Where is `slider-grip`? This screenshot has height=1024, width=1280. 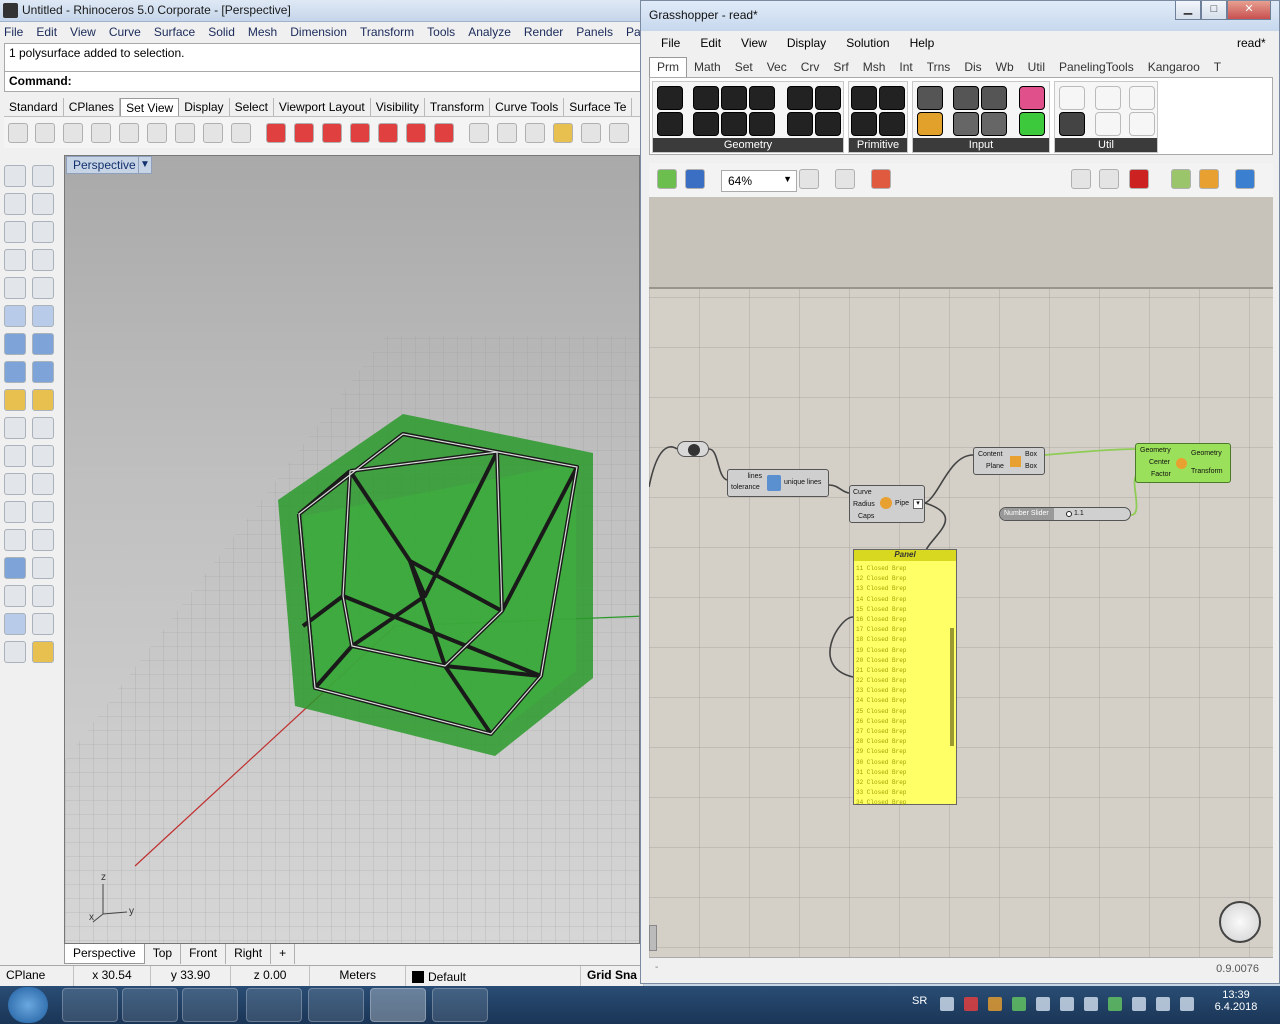
slider-grip is located at coordinates (1069, 514).